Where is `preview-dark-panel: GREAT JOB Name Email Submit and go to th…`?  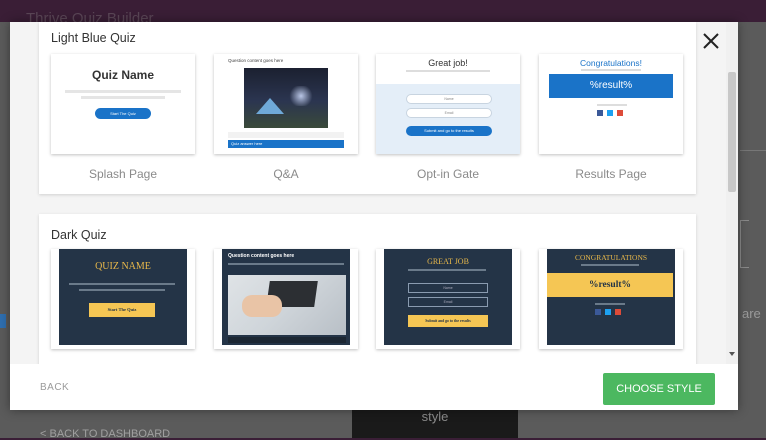
preview-dark-panel: GREAT JOB Name Email Submit and go to th… is located at coordinates (448, 297).